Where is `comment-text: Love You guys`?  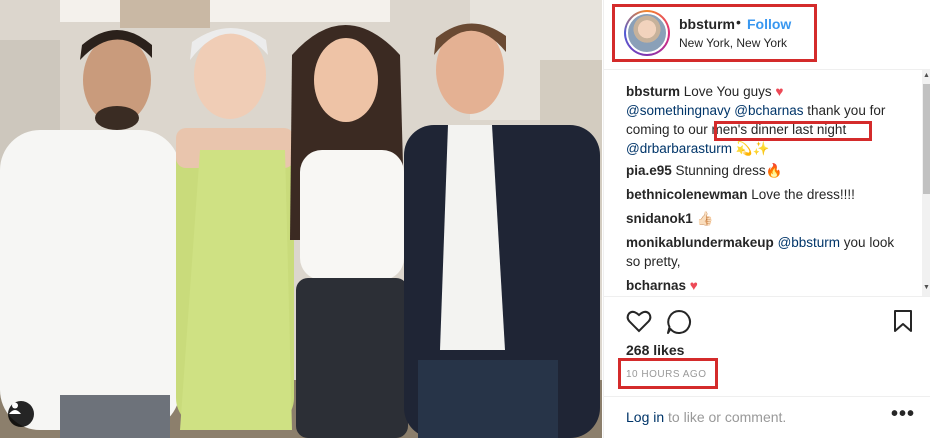 comment-text: Love You guys is located at coordinates (728, 91).